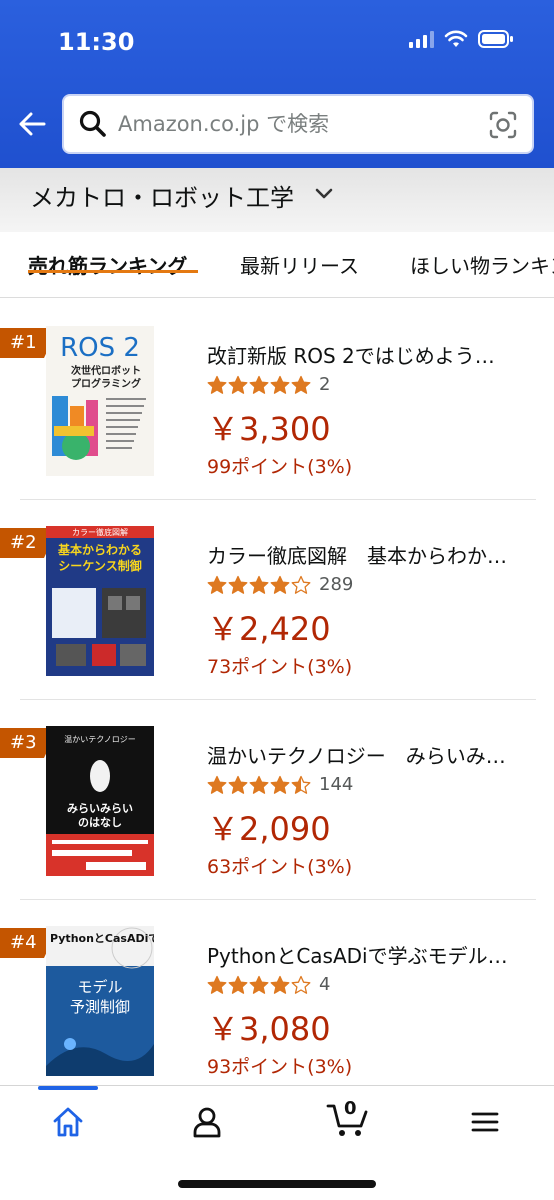  What do you see at coordinates (350, 1108) in the screenshot?
I see `cart-count: 0` at bounding box center [350, 1108].